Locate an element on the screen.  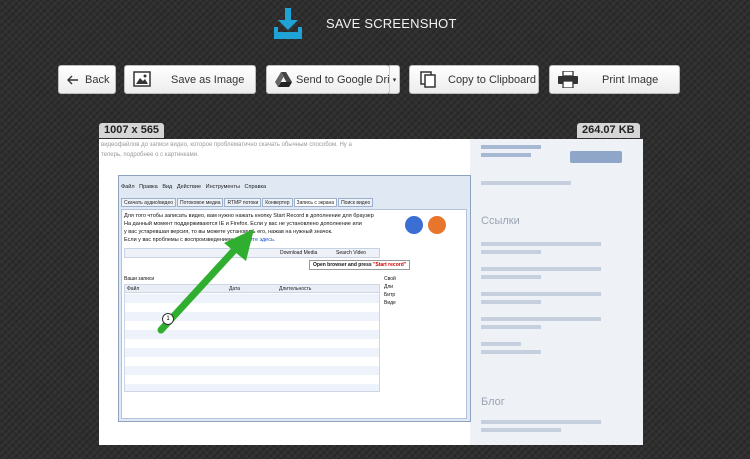
copy-icon is located at coordinates (428, 79).